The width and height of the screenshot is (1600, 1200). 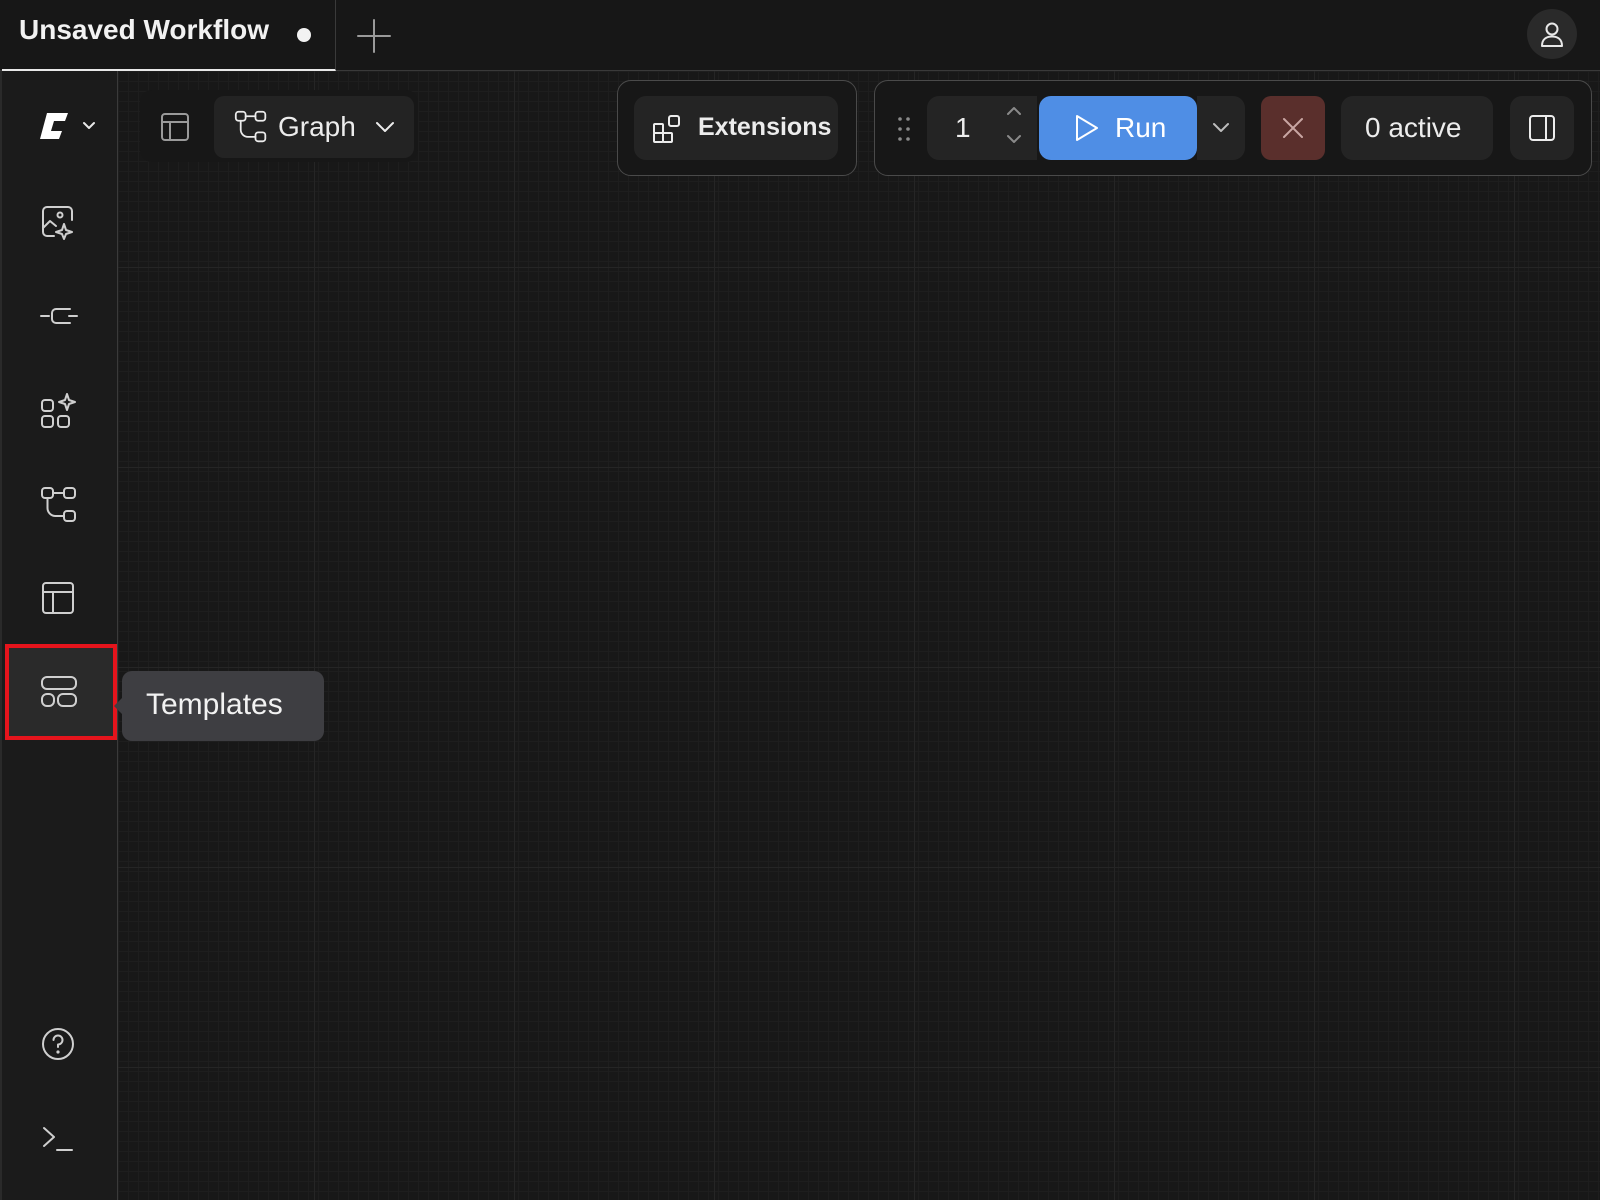 I want to click on terminal-icon, so click(x=58, y=1139).